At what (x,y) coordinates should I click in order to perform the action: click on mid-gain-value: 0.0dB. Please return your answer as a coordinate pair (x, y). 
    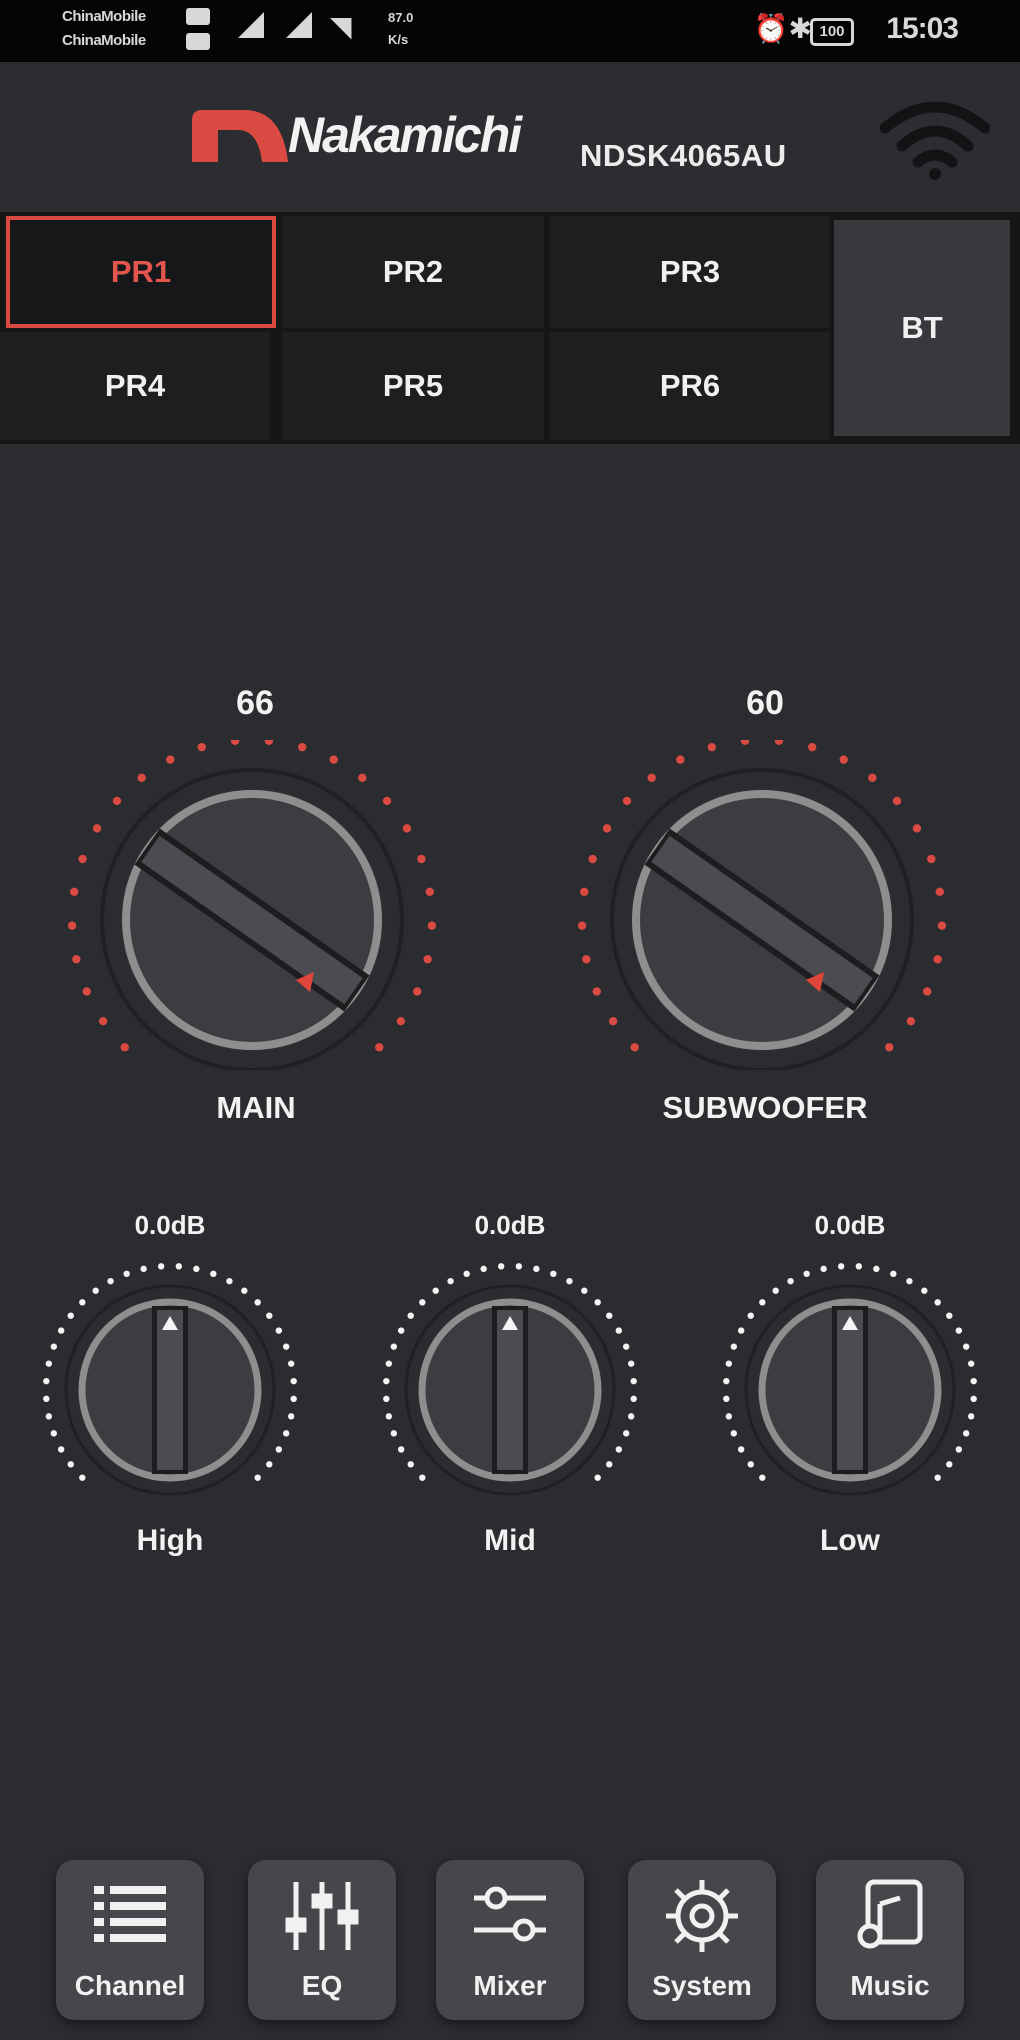
    Looking at the image, I should click on (510, 1225).